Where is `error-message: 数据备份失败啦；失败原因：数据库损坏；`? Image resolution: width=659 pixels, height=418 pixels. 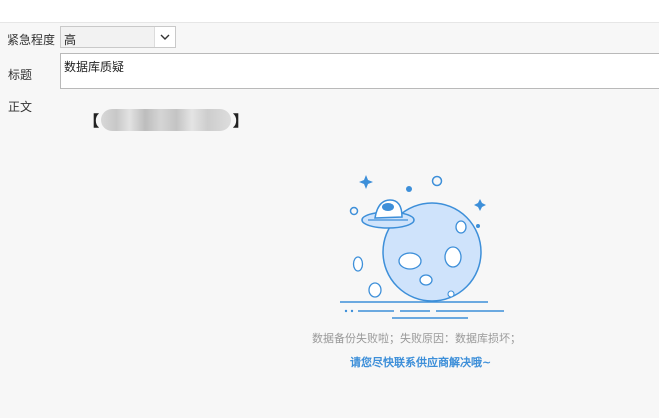 error-message: 数据备份失败啦；失败原因：数据库损坏； is located at coordinates (416, 338).